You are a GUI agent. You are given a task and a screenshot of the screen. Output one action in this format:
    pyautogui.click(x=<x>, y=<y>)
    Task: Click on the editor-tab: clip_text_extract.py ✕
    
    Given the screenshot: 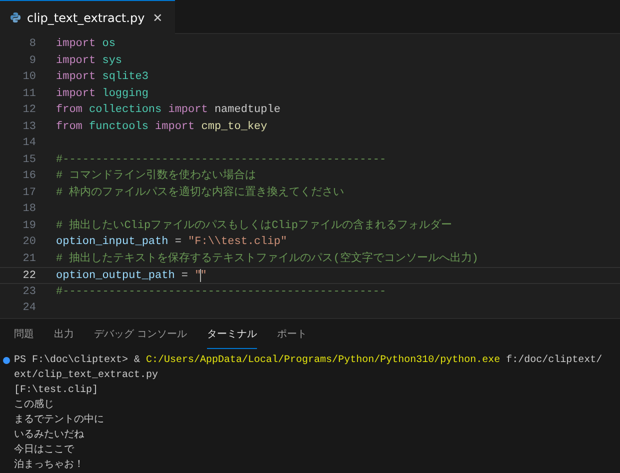 What is the action you would take?
    pyautogui.click(x=87, y=17)
    